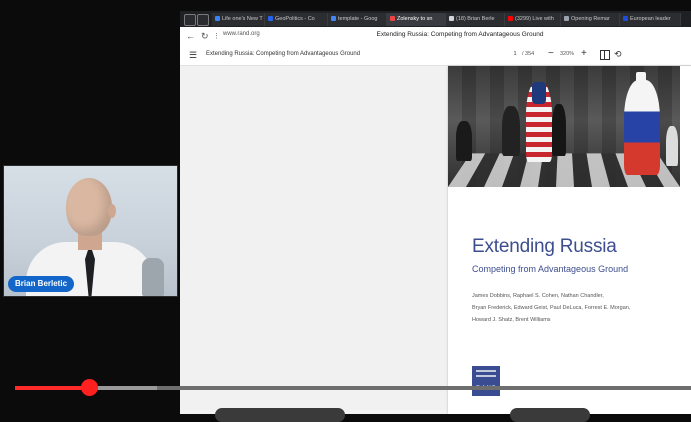 The image size is (691, 422). What do you see at coordinates (605, 55) in the screenshot?
I see `fit-page-icon` at bounding box center [605, 55].